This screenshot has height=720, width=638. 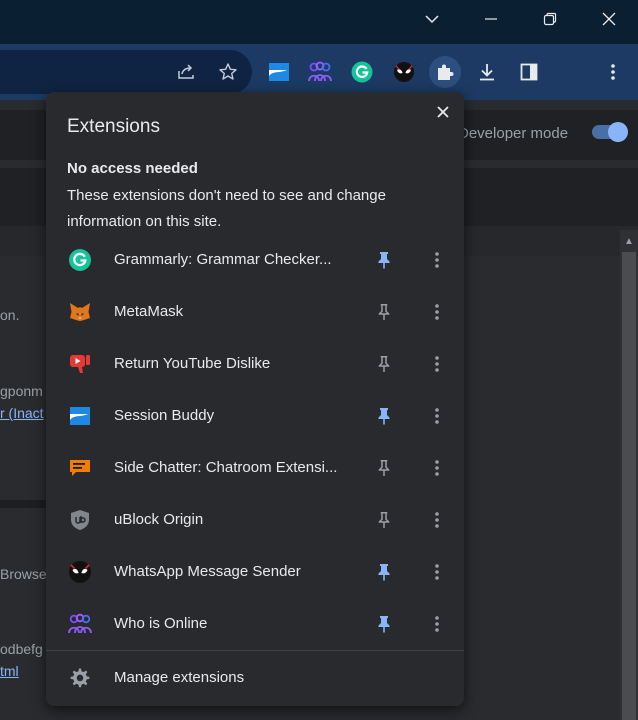 I want to click on extension-row-whatsapp-message-sender: WhatsApp Message Sender, so click(x=255, y=572).